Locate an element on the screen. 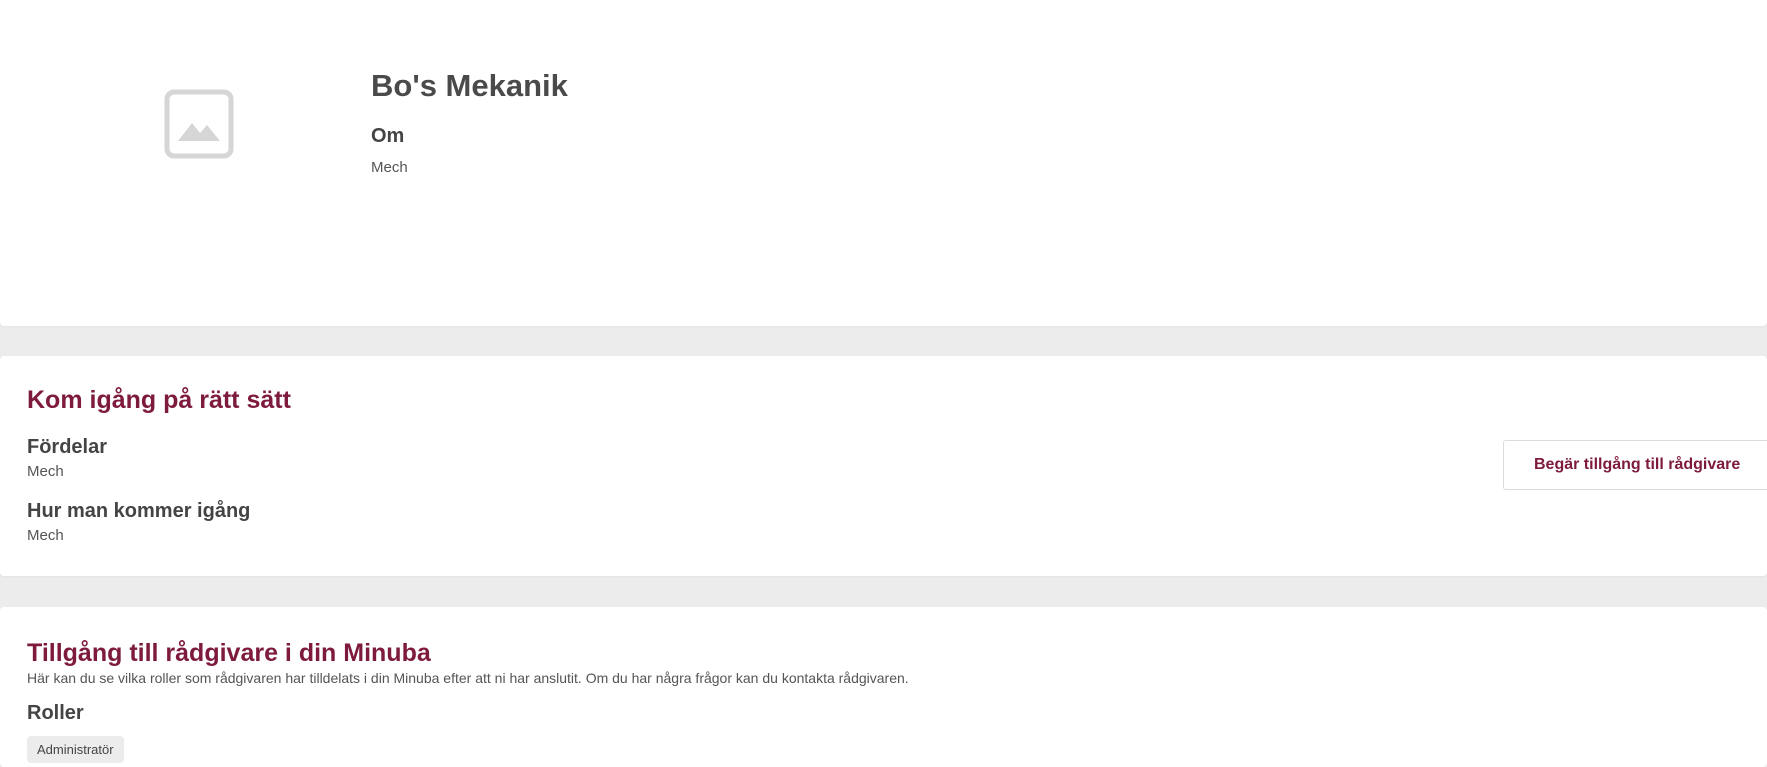 Image resolution: width=1767 pixels, height=767 pixels. role-chip: Administratör is located at coordinates (75, 749).